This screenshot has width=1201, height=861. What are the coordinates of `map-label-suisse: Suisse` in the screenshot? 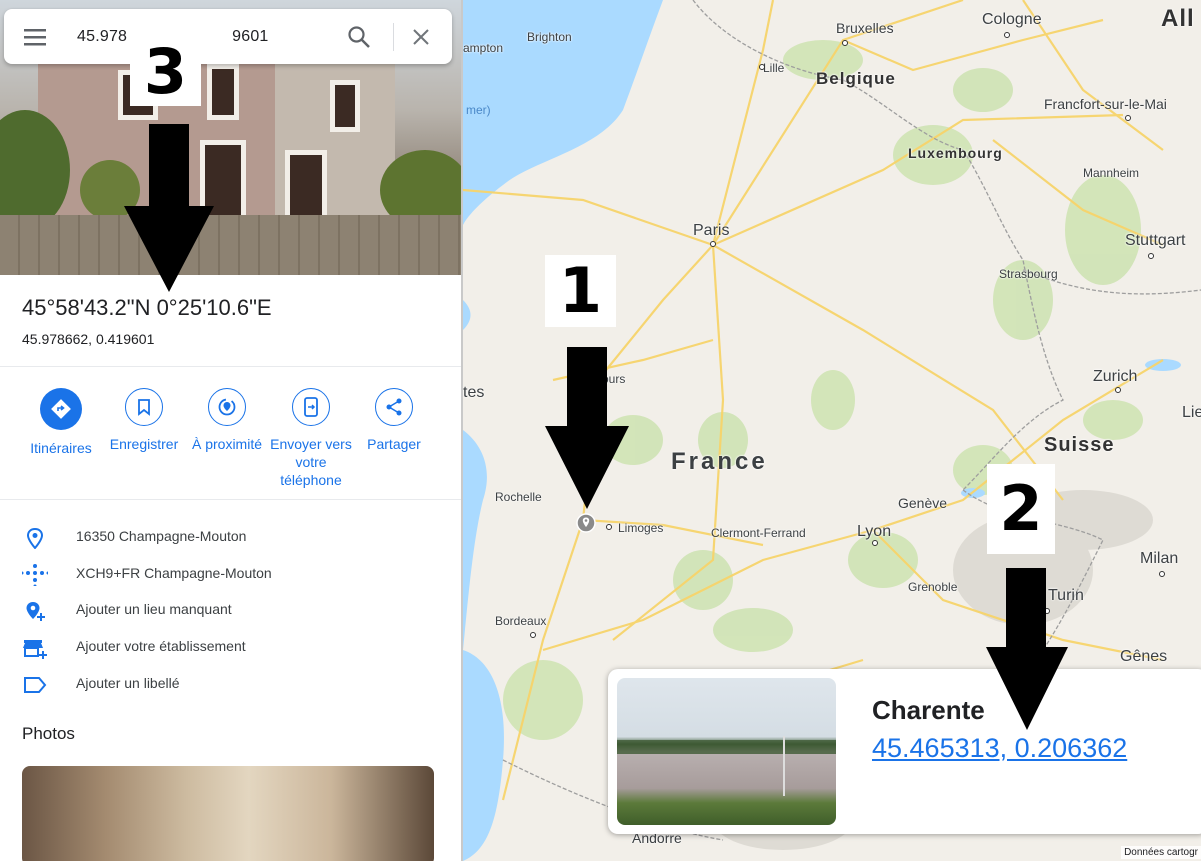 It's located at (1079, 445).